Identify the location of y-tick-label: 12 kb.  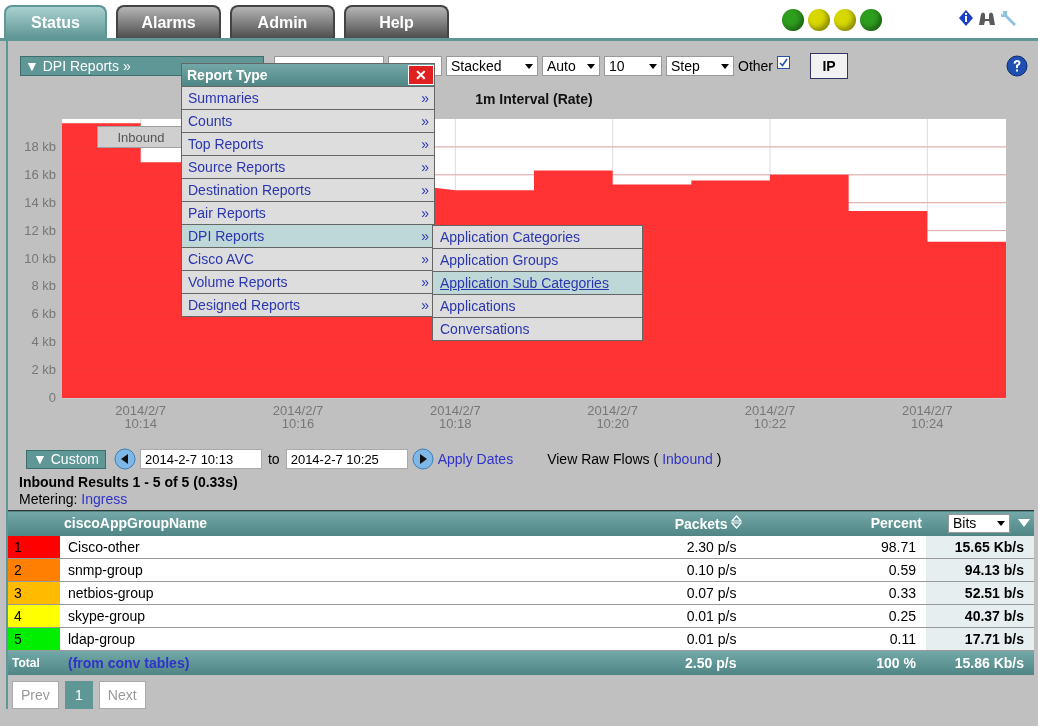
(40, 230).